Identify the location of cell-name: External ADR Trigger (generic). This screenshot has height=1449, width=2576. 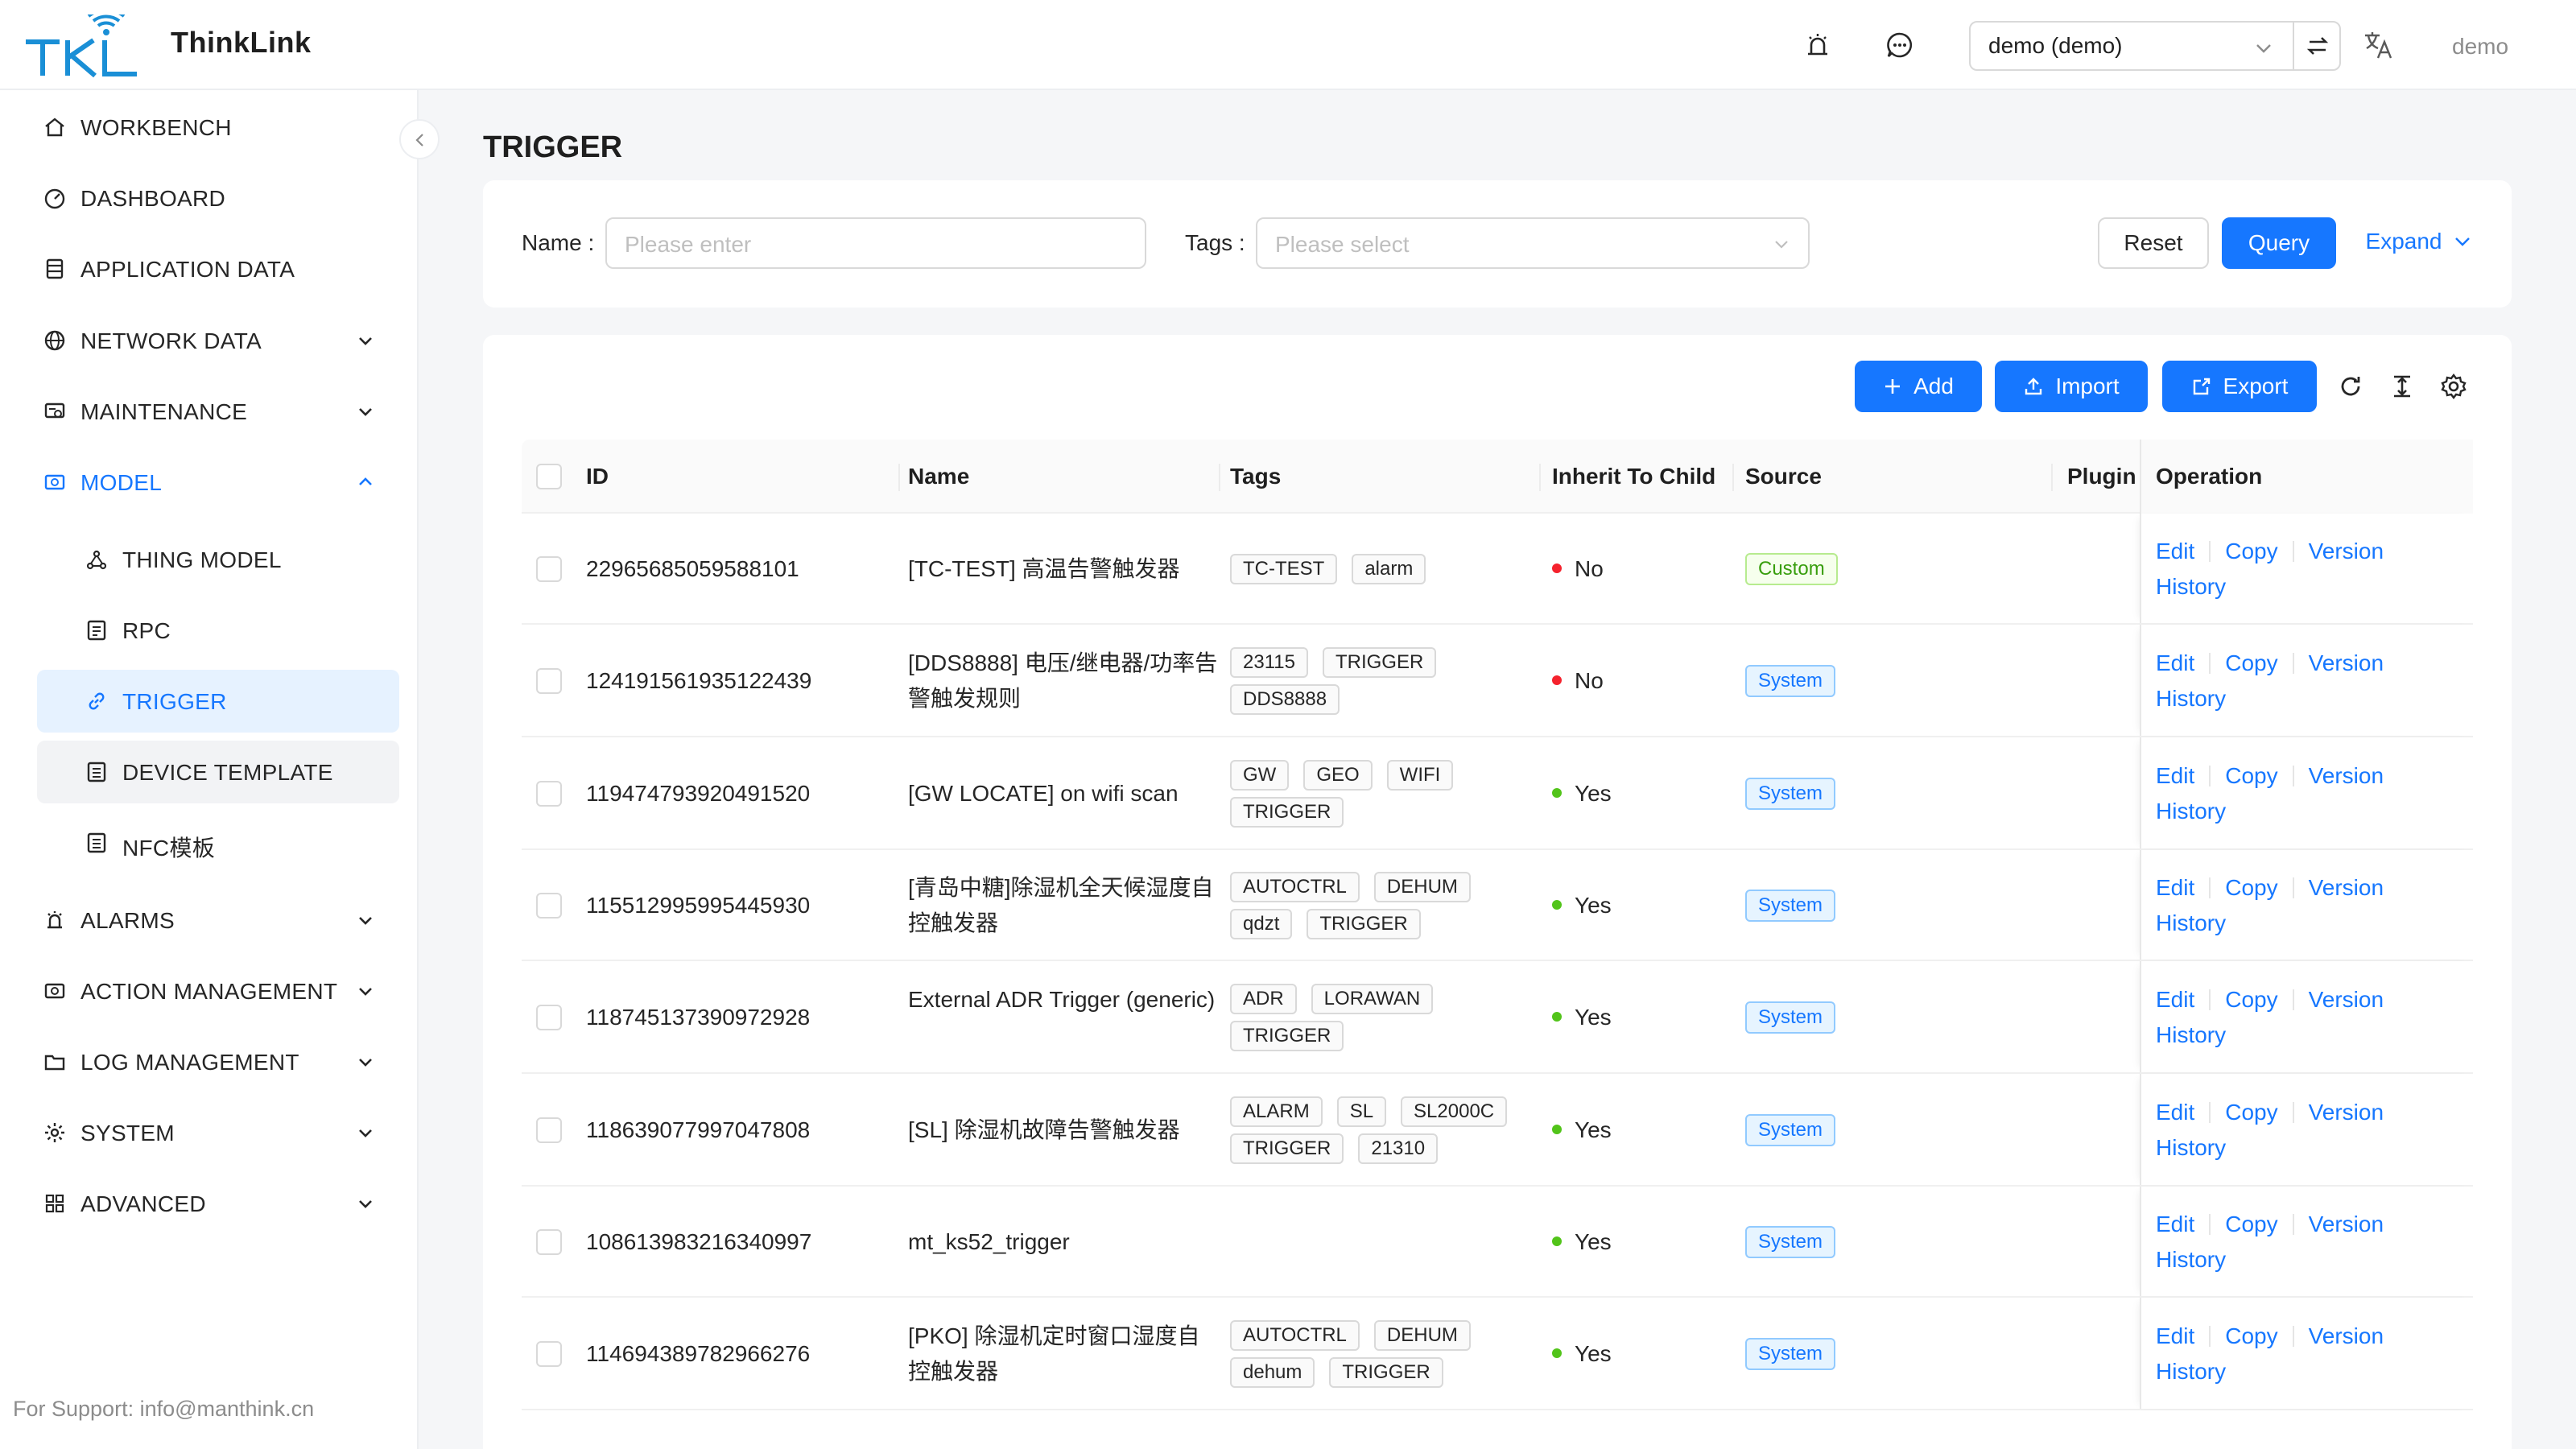
(1062, 999).